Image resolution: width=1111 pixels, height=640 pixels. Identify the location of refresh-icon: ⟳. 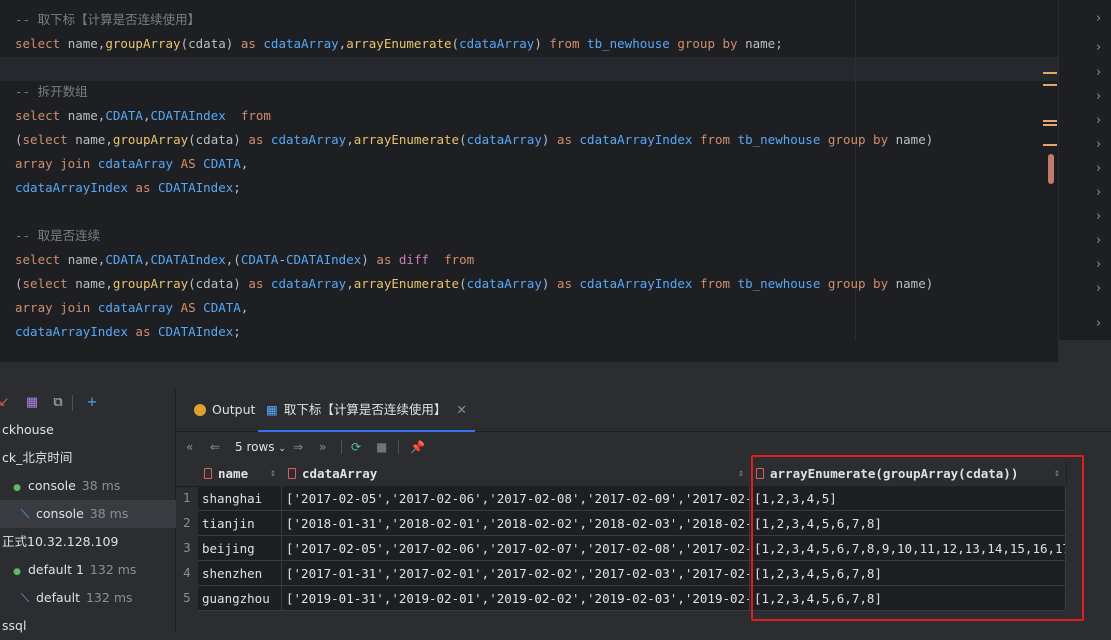
(356, 447).